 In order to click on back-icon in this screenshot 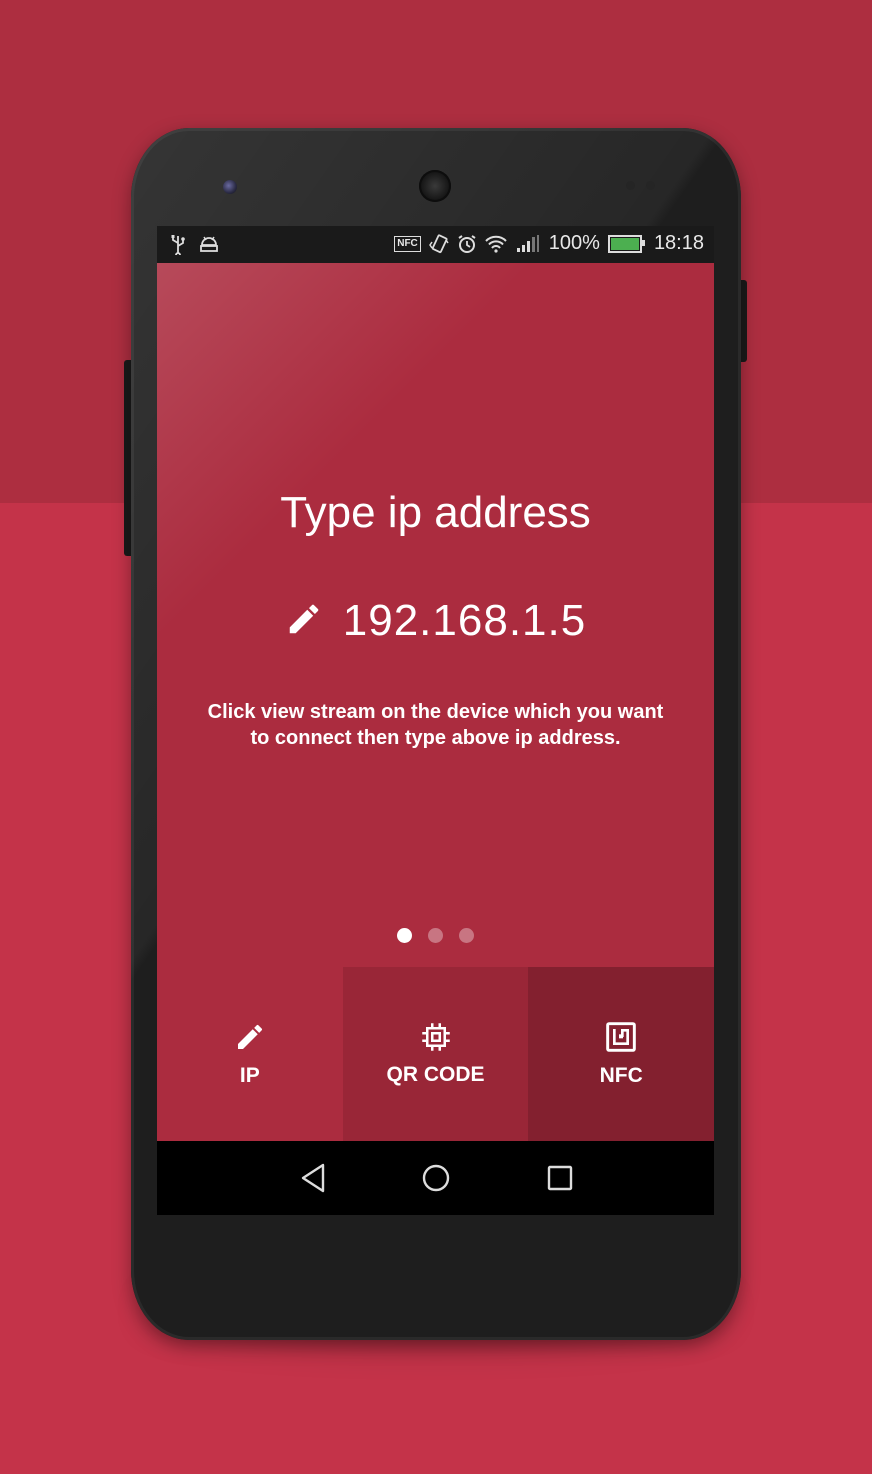, I will do `click(313, 1178)`.